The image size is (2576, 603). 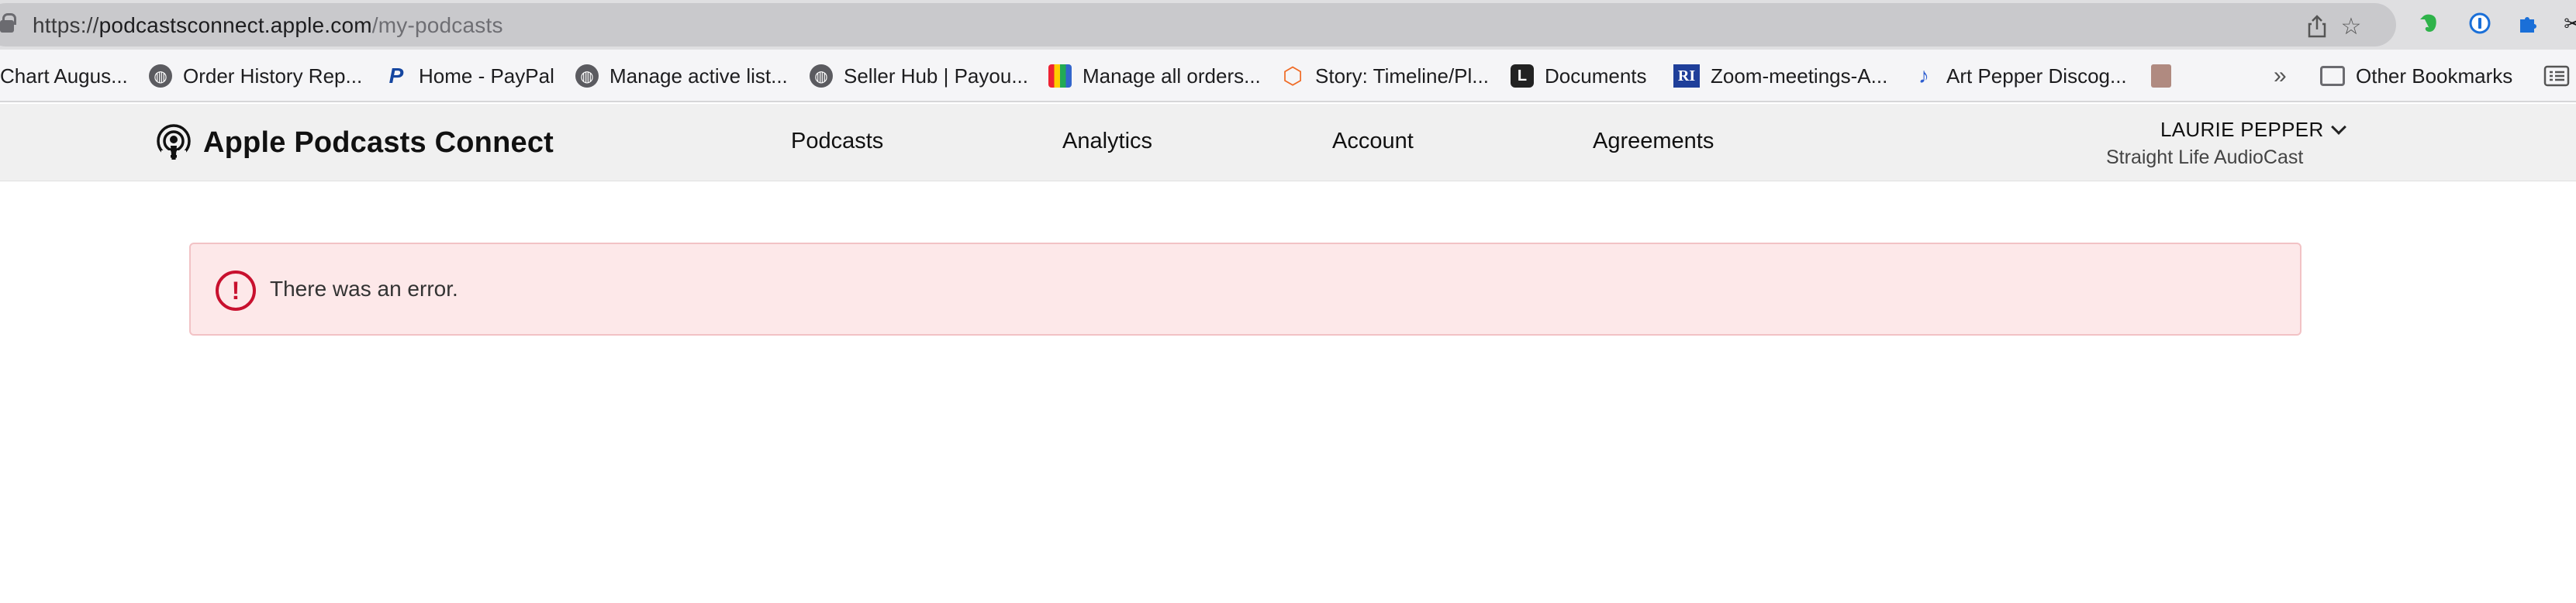 I want to click on puzzle-extensions-icon, so click(x=2528, y=23).